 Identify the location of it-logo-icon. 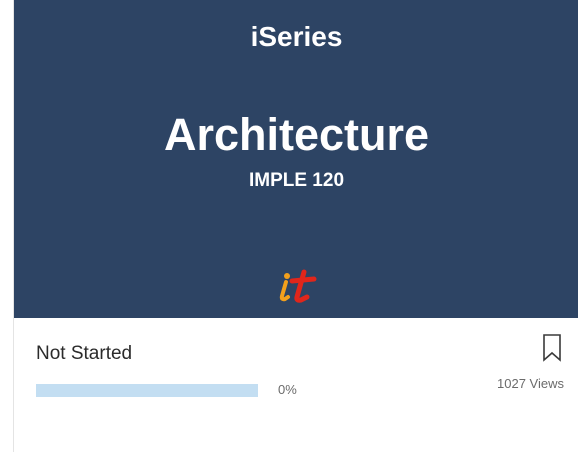
(298, 286).